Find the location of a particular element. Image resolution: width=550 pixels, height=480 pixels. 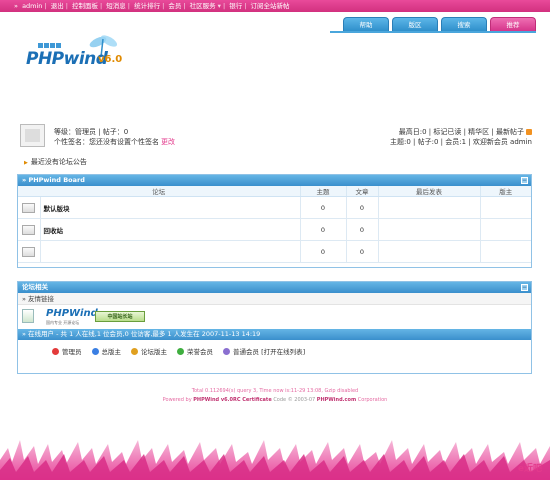

member-icon is located at coordinates (226, 351).